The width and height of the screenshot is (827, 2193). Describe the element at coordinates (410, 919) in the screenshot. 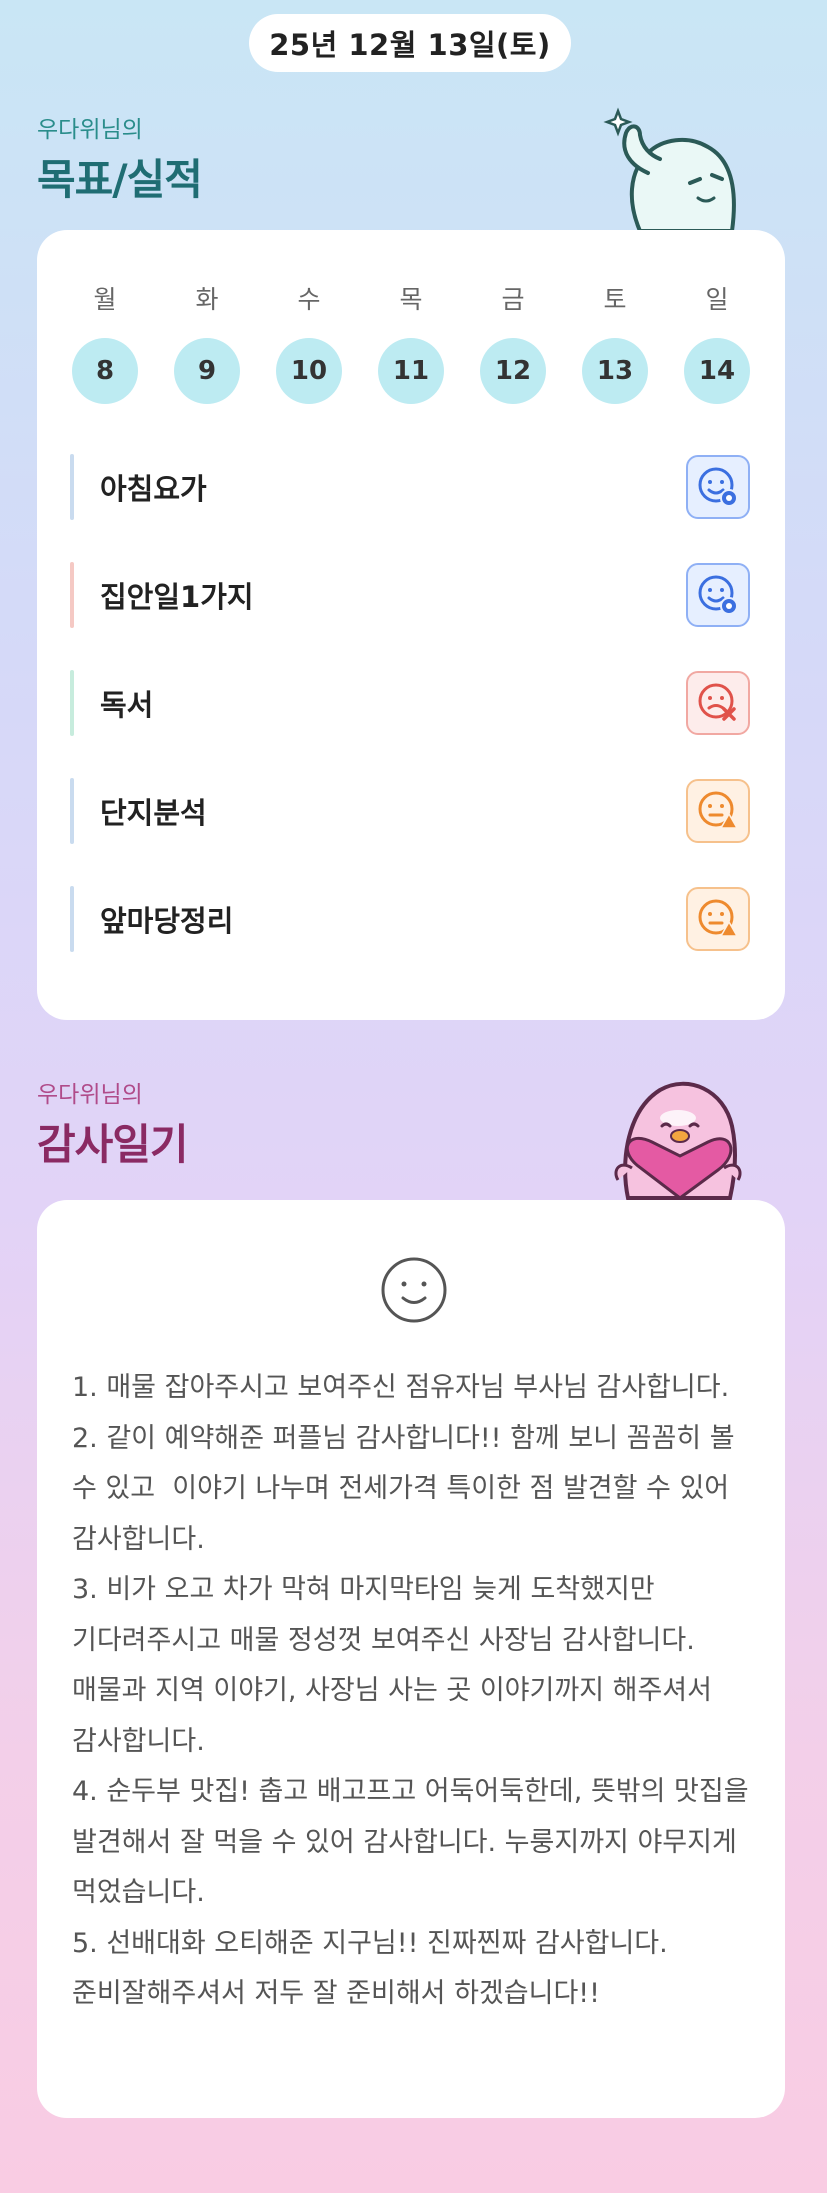

I see `goal-row: 앞마당정리` at that location.